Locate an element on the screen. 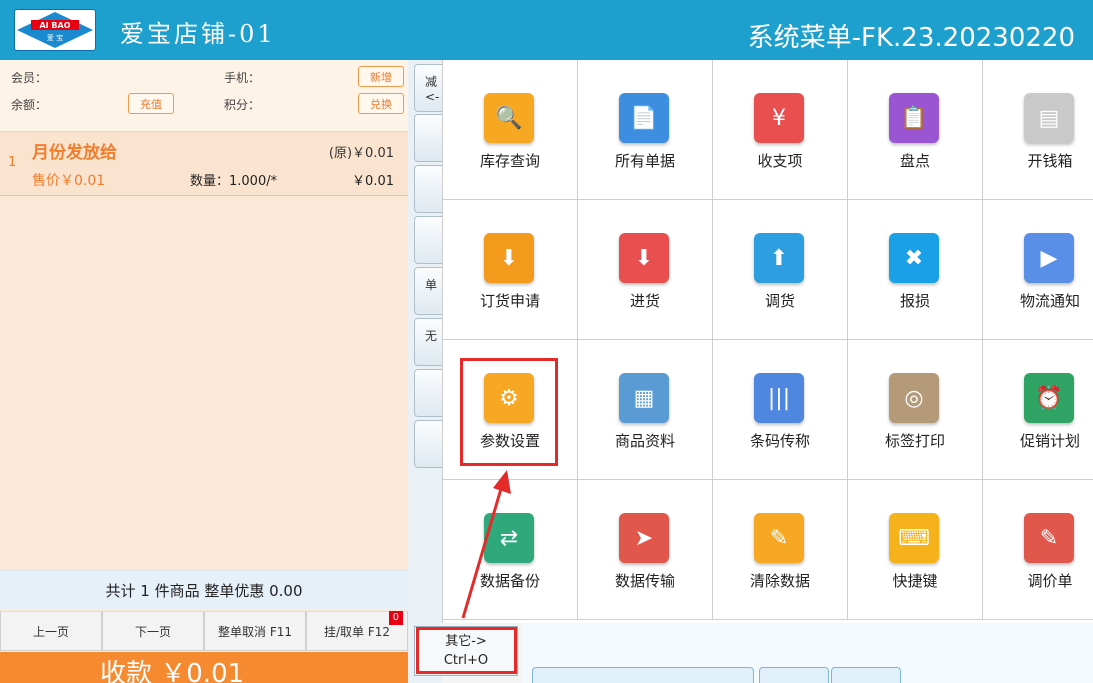 Image resolution: width=1093 pixels, height=683 pixels. hold-order-label: 挂/取单 F12 is located at coordinates (357, 631).